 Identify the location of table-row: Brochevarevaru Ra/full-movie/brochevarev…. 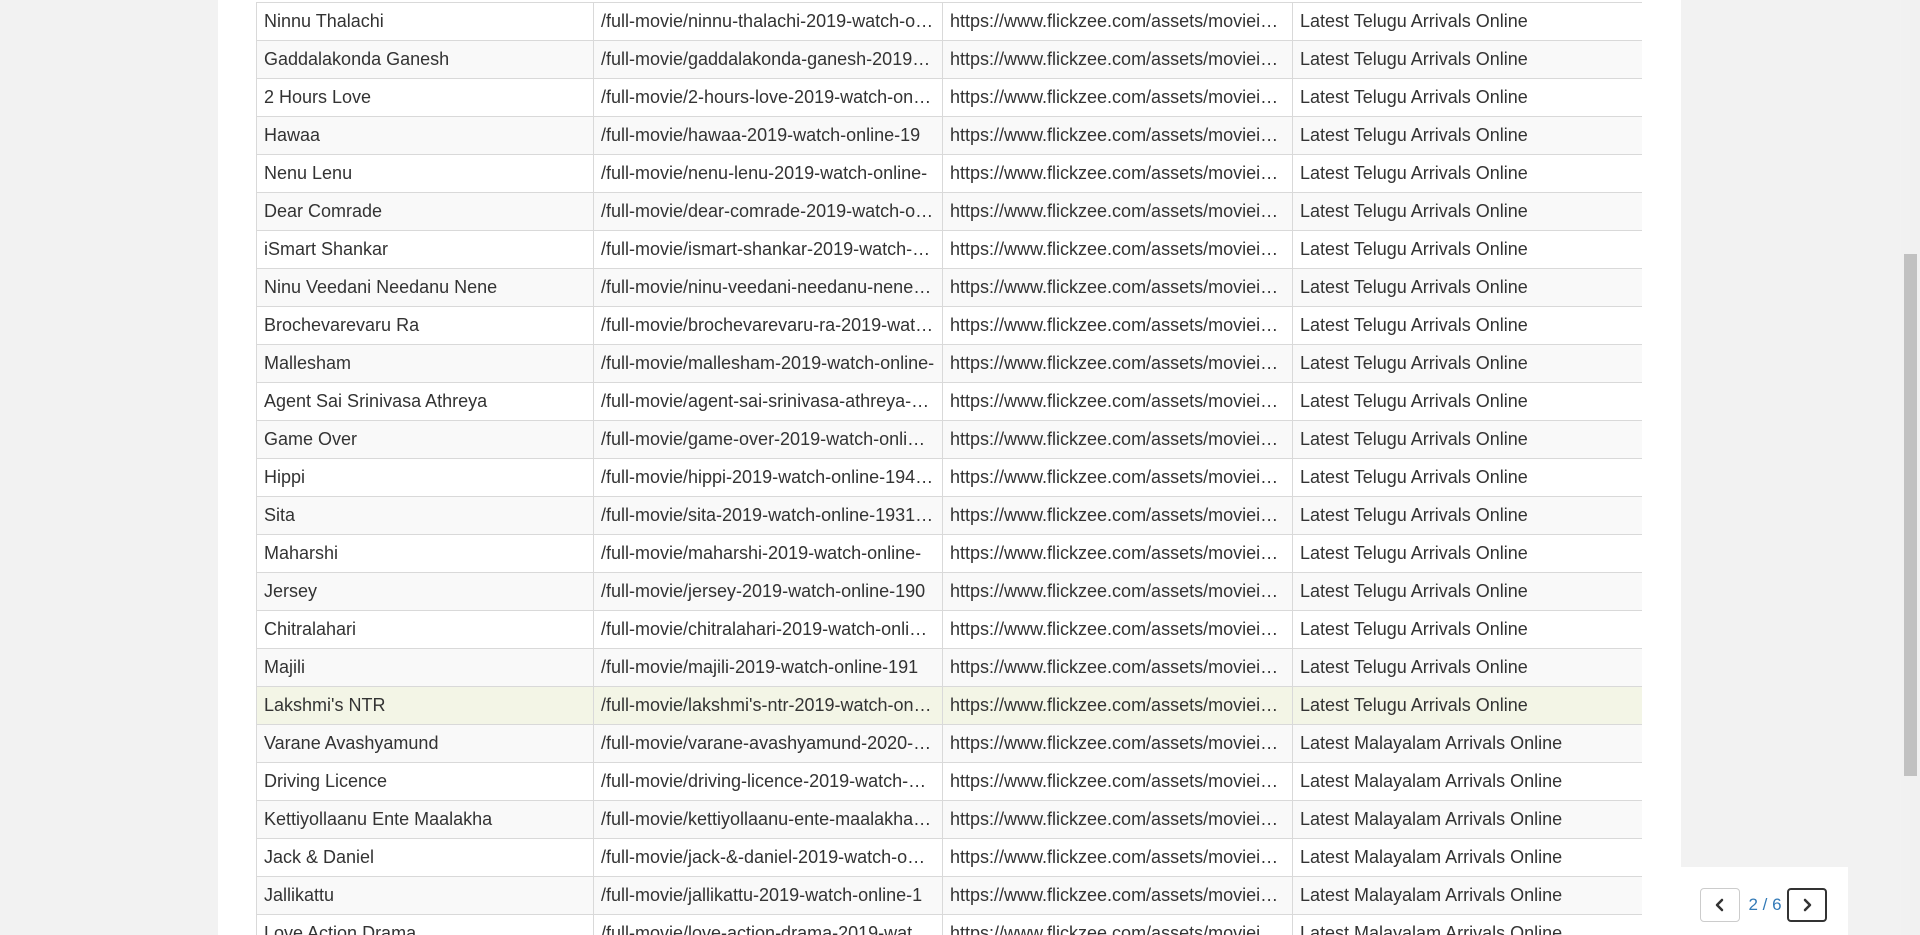
(949, 325).